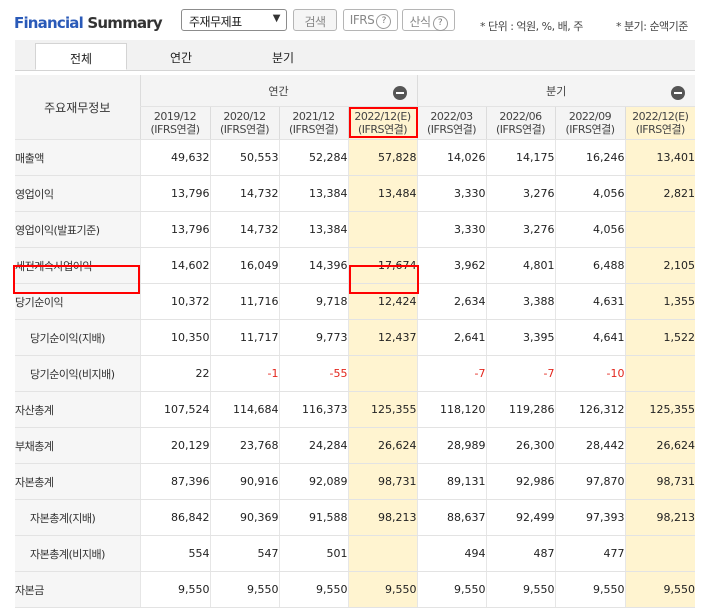  What do you see at coordinates (382, 301) in the screenshot?
I see `table-cell: 12,424` at bounding box center [382, 301].